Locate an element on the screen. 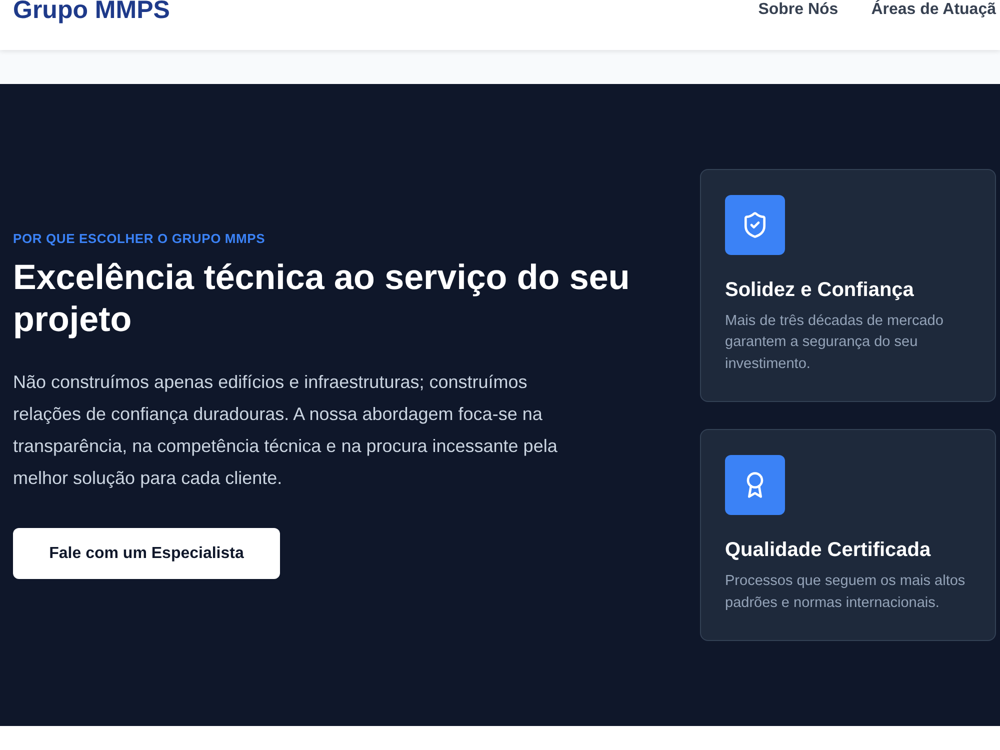 This screenshot has width=1000, height=750. feature-title: Qualidade Certificada is located at coordinates (828, 551).